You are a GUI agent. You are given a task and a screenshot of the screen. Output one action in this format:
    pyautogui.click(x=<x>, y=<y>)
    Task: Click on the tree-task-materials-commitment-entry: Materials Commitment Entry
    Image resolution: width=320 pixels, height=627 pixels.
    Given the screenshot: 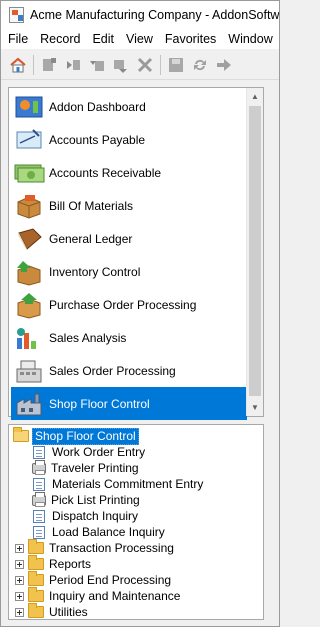 What is the action you would take?
    pyautogui.click(x=136, y=484)
    